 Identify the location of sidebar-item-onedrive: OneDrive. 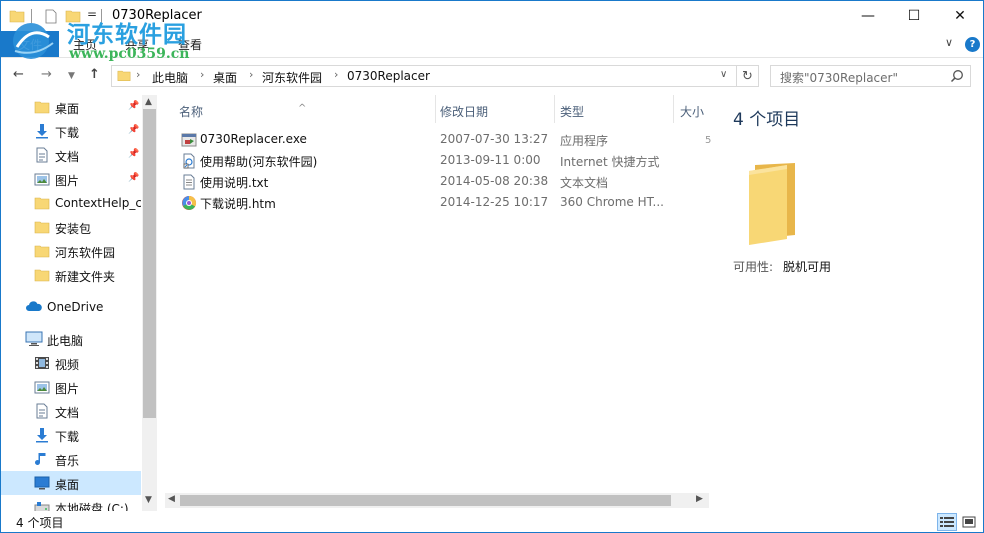
(71, 307).